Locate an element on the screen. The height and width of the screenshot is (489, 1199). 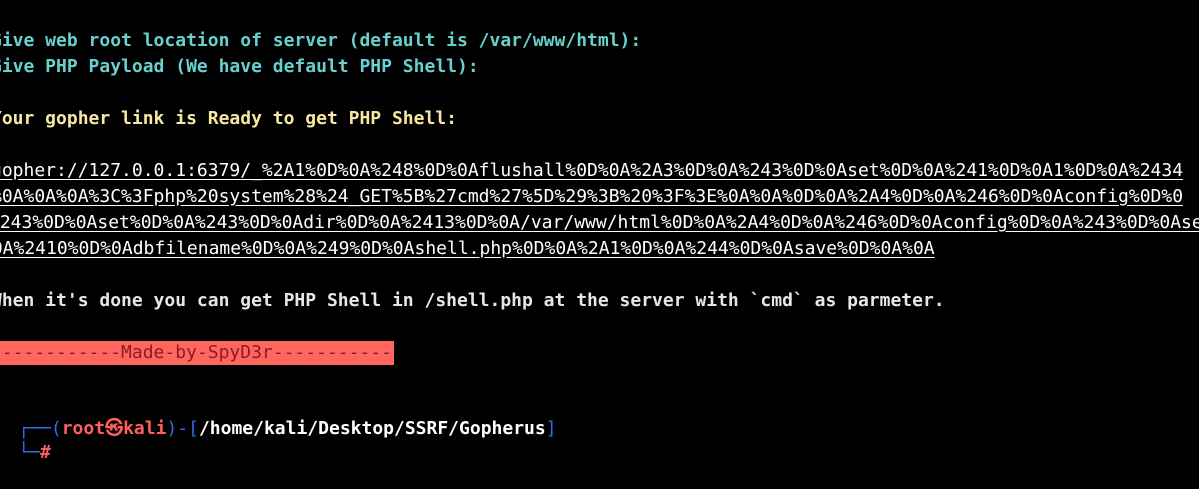
prompt-second-line-connector: └─ is located at coordinates (29, 452).